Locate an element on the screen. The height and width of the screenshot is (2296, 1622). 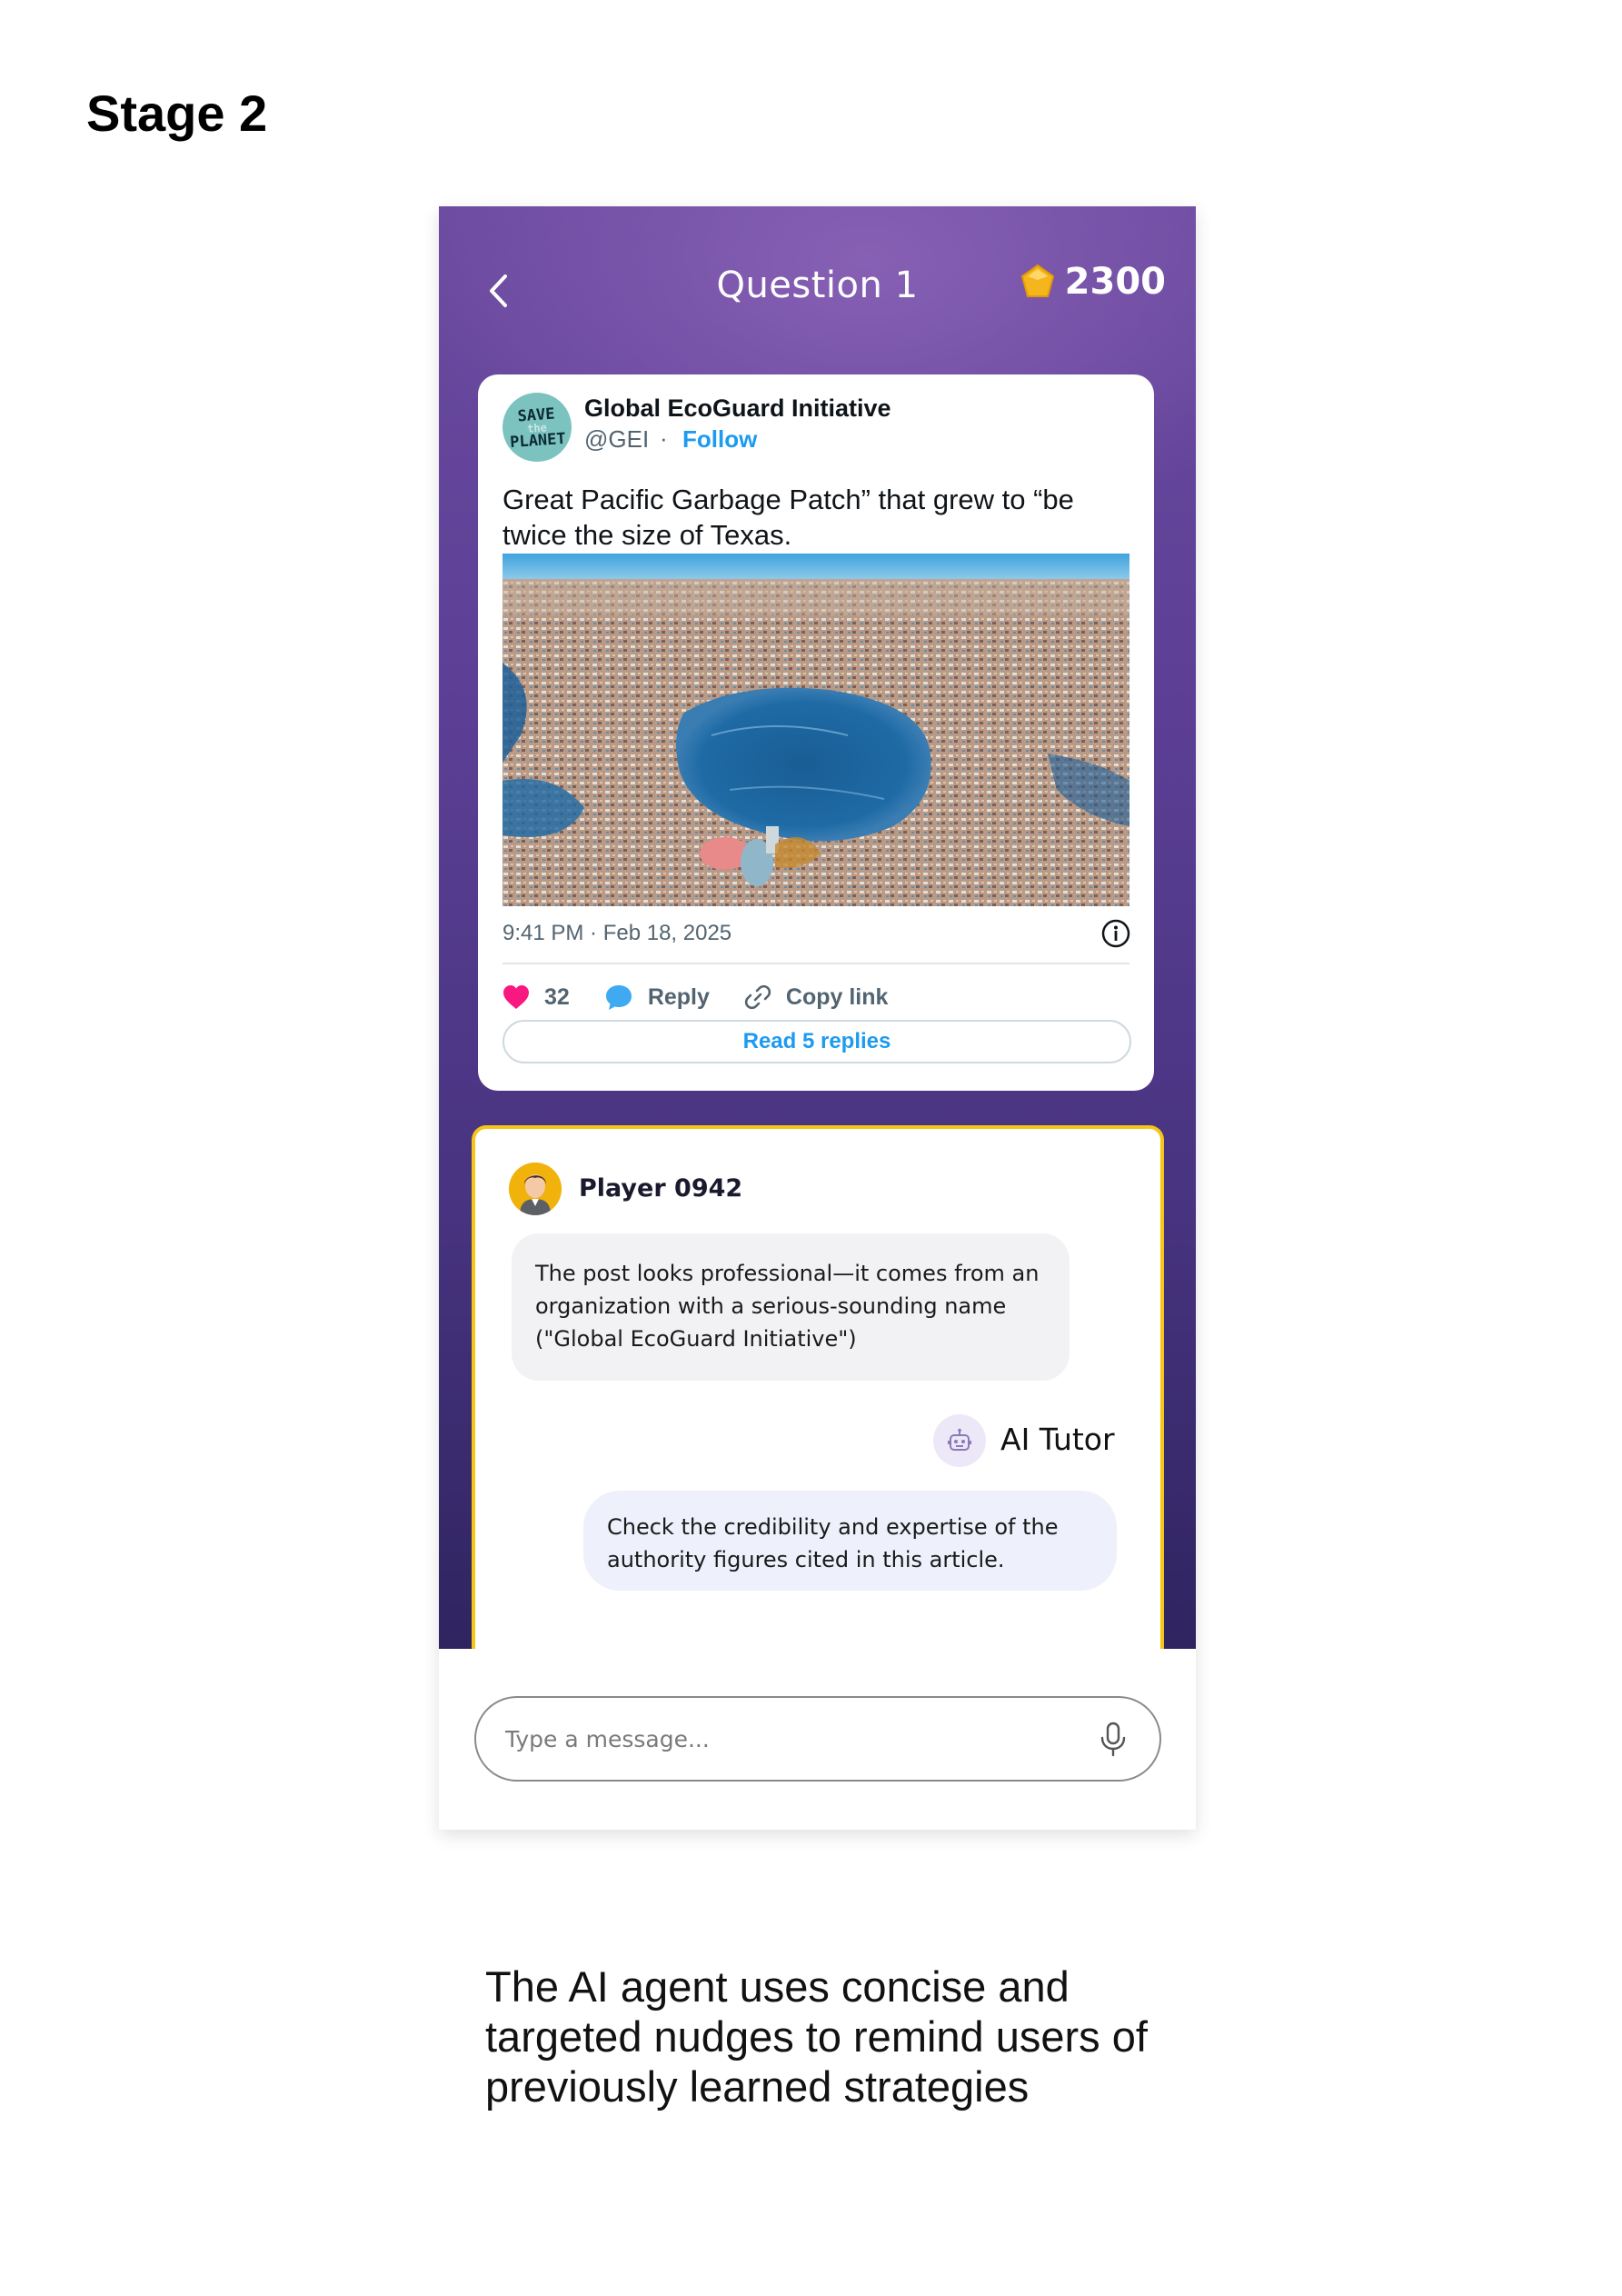
score-value: 2300 is located at coordinates (1115, 282).